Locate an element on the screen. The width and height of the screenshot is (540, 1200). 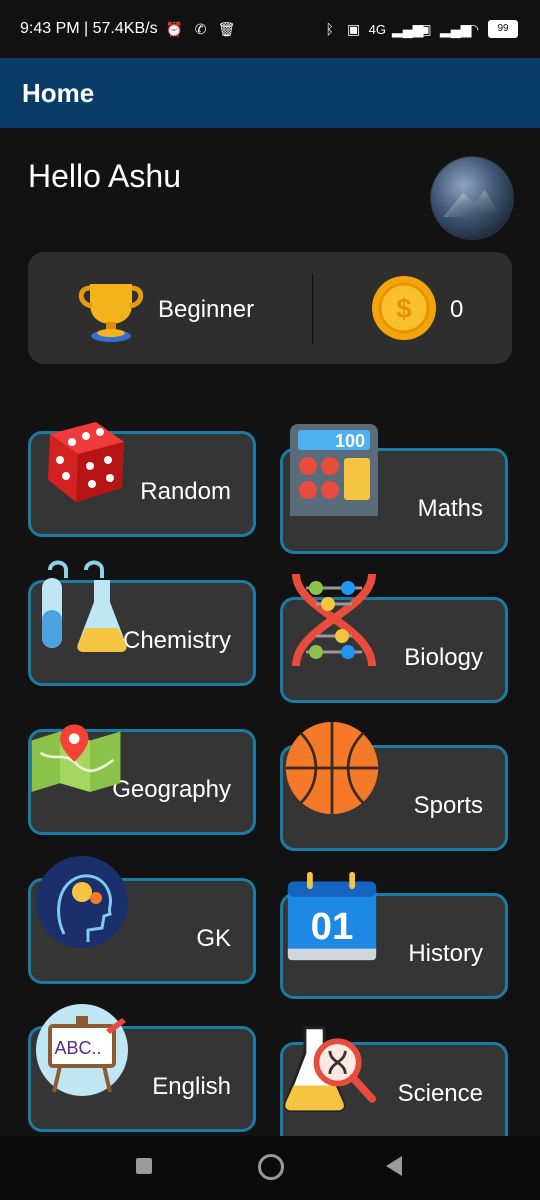
greeting-text: Hello Ashu is located at coordinates (104, 176).